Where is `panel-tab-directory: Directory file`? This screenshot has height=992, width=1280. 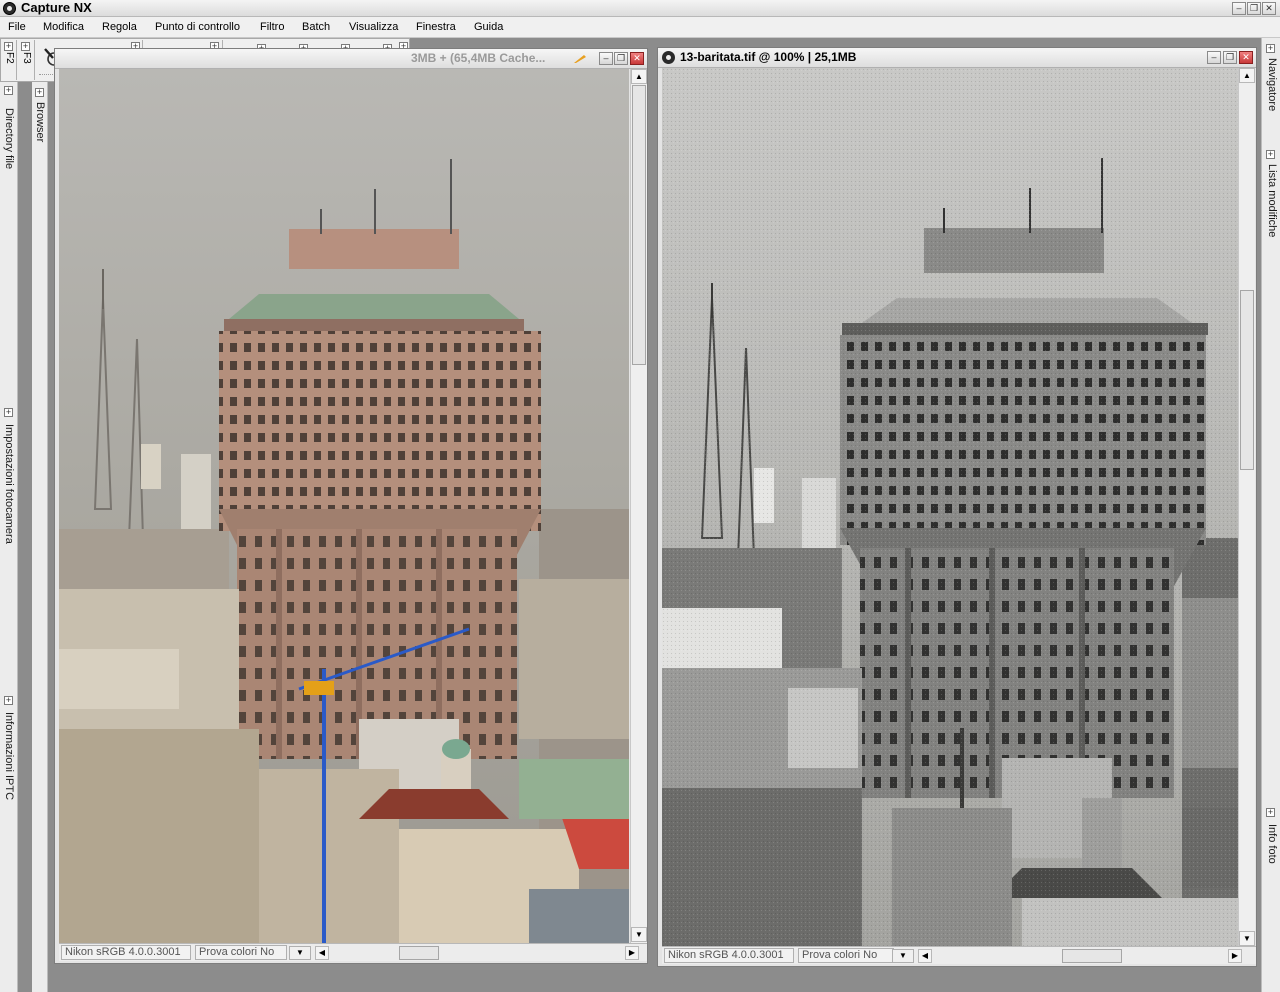
panel-tab-directory: Directory file is located at coordinates (9, 138).